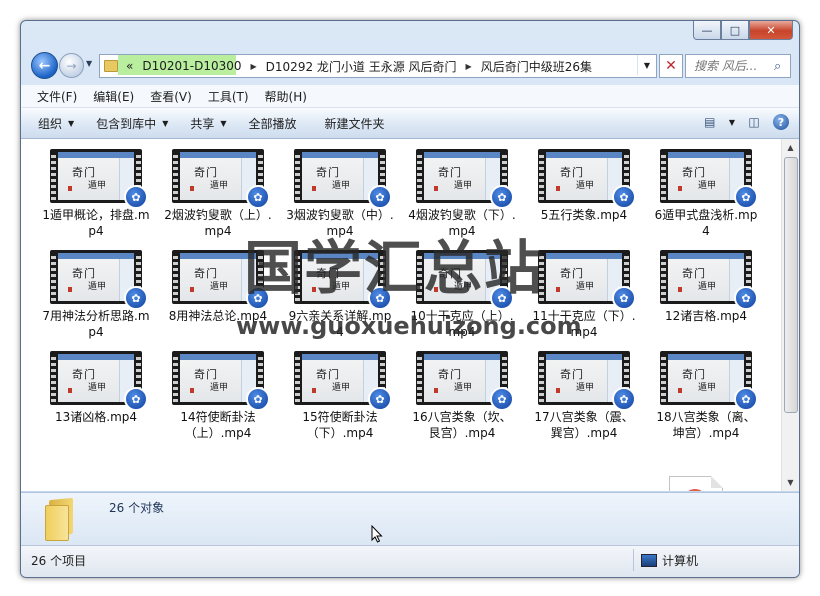 This screenshot has height=596, width=820. What do you see at coordinates (129, 66) in the screenshot?
I see `breadcrumb-overflow: «` at bounding box center [129, 66].